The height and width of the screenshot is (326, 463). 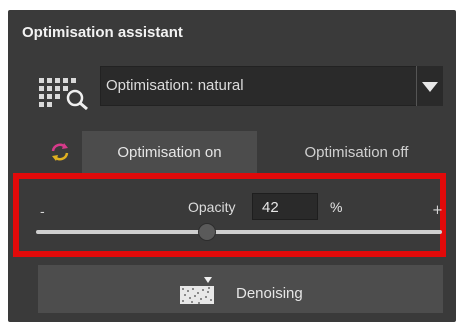 What do you see at coordinates (175, 85) in the screenshot?
I see `optimisation-preset-value: Optimisation: natural` at bounding box center [175, 85].